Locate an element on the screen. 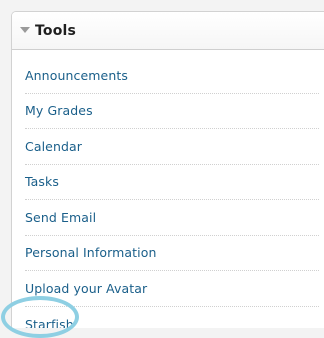 This screenshot has width=324, height=338. tool-link-my-grades: My Grades is located at coordinates (59, 110).